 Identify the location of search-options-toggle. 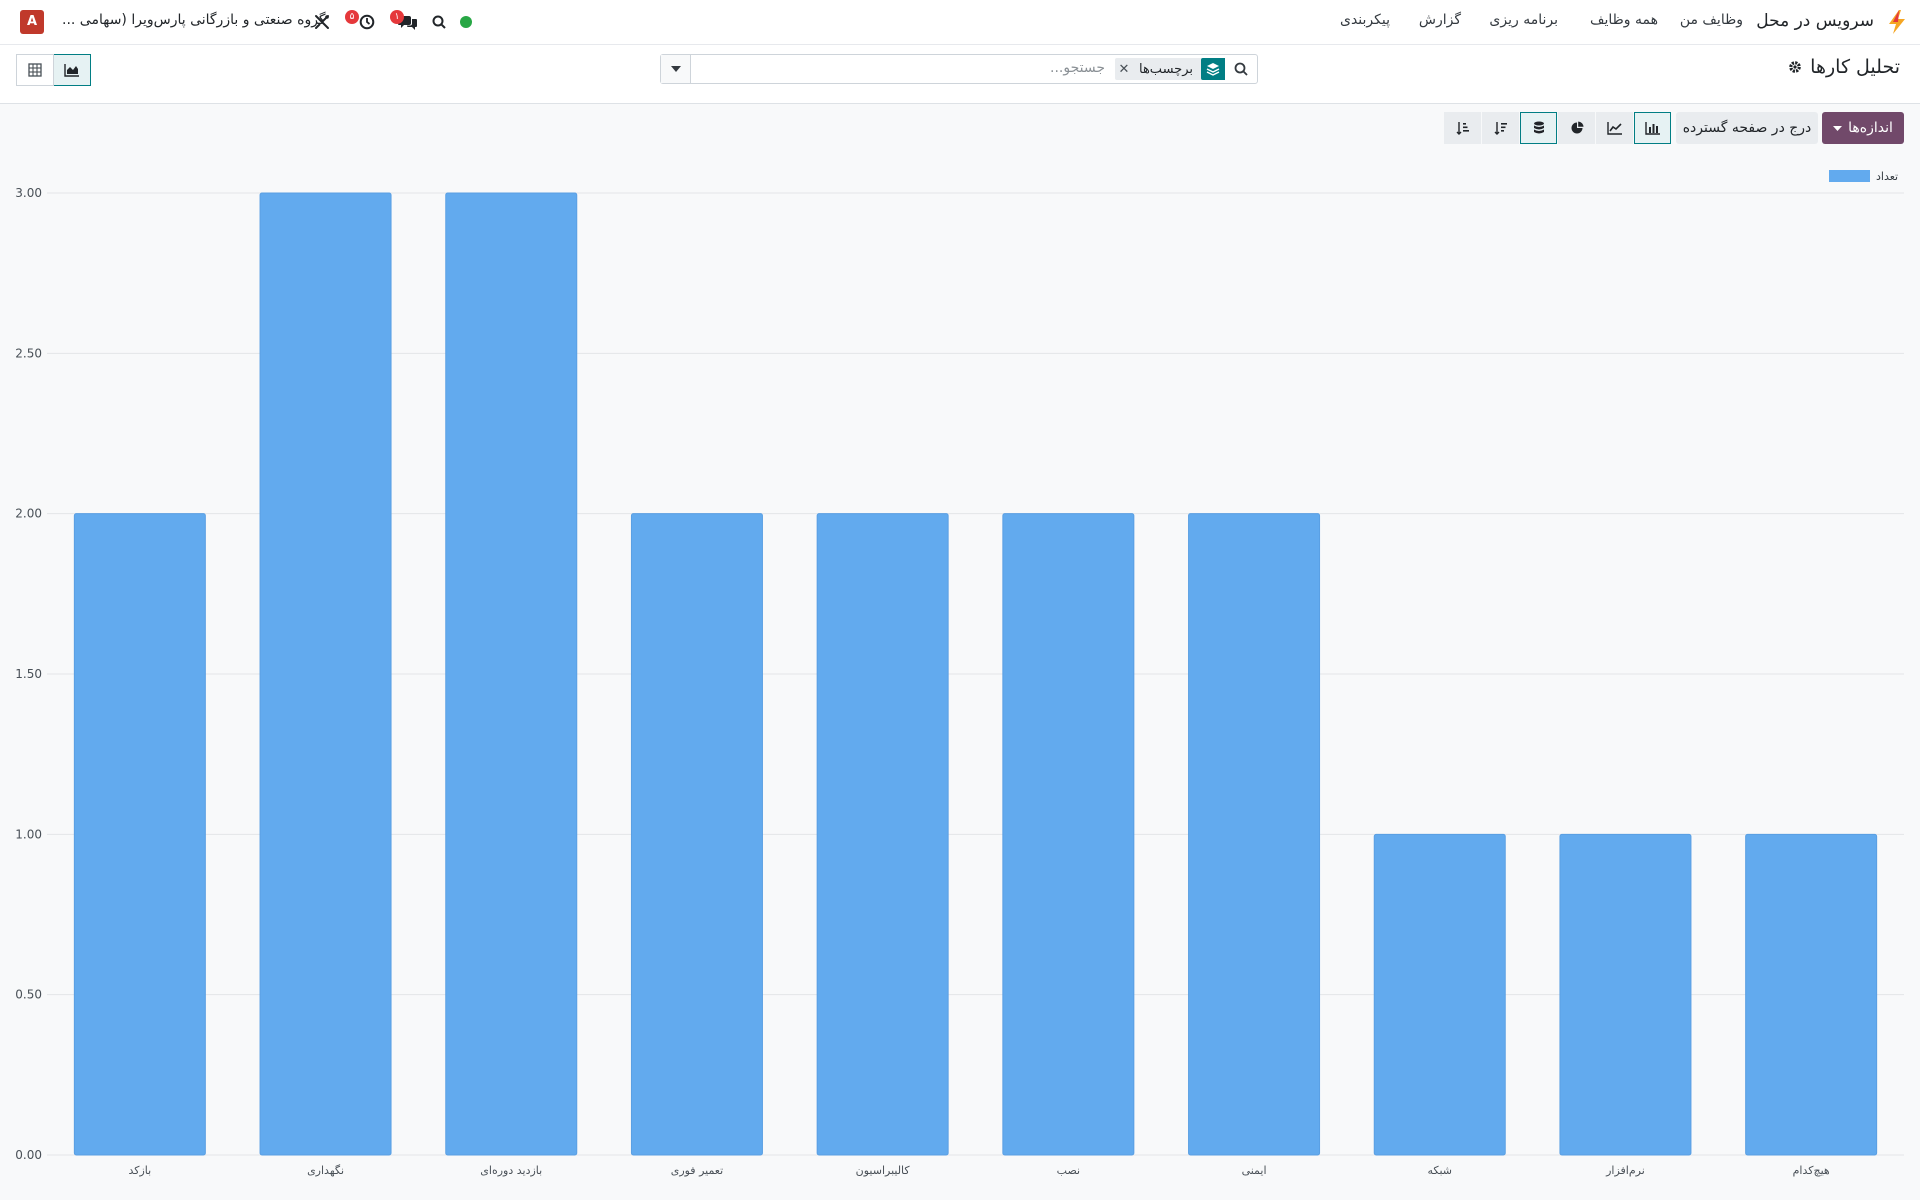
(676, 69).